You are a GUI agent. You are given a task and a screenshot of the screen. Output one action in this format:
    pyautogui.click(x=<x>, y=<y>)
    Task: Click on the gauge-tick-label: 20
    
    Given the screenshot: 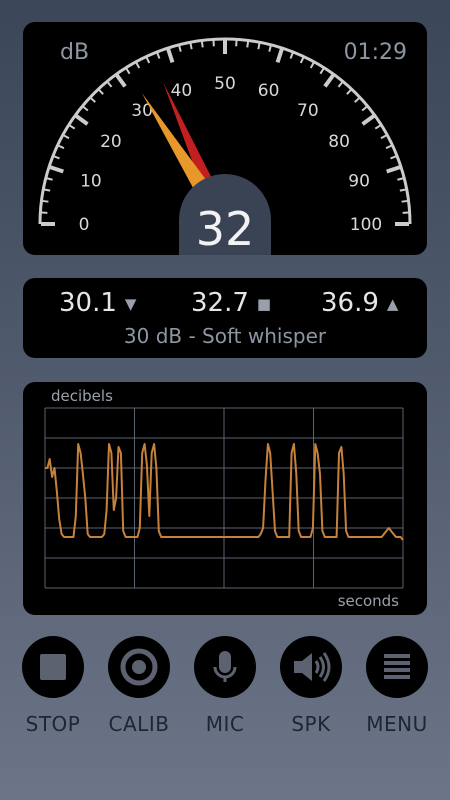 What is the action you would take?
    pyautogui.click(x=111, y=142)
    